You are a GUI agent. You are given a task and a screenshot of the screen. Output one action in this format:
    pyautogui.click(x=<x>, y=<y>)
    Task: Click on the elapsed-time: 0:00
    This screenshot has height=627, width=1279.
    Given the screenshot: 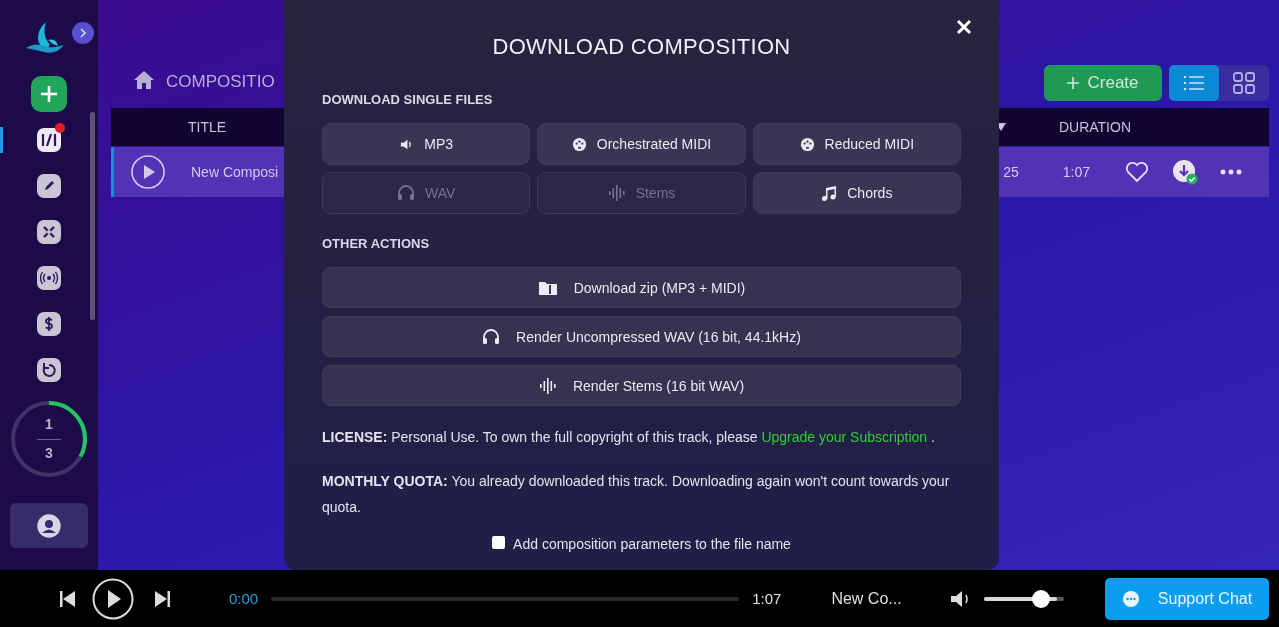 What is the action you would take?
    pyautogui.click(x=244, y=598)
    